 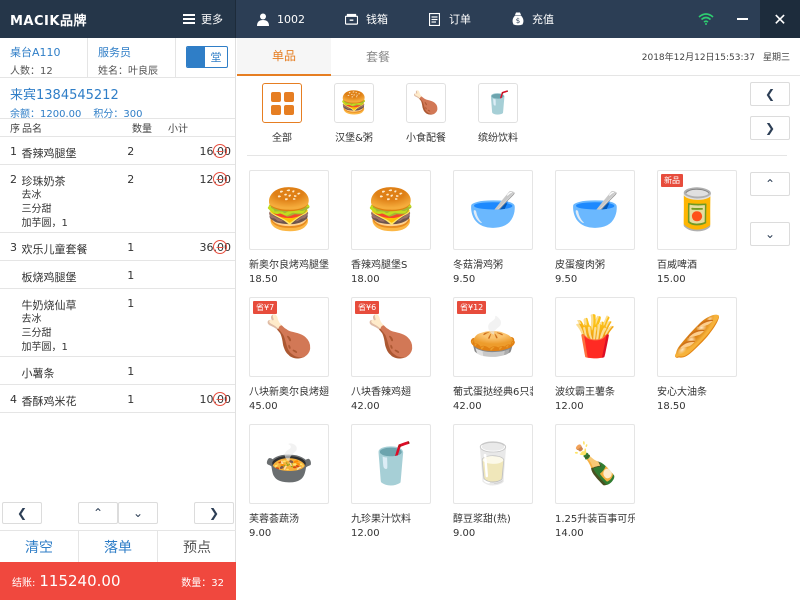 I want to click on food-icon: 🍗, so click(x=391, y=337).